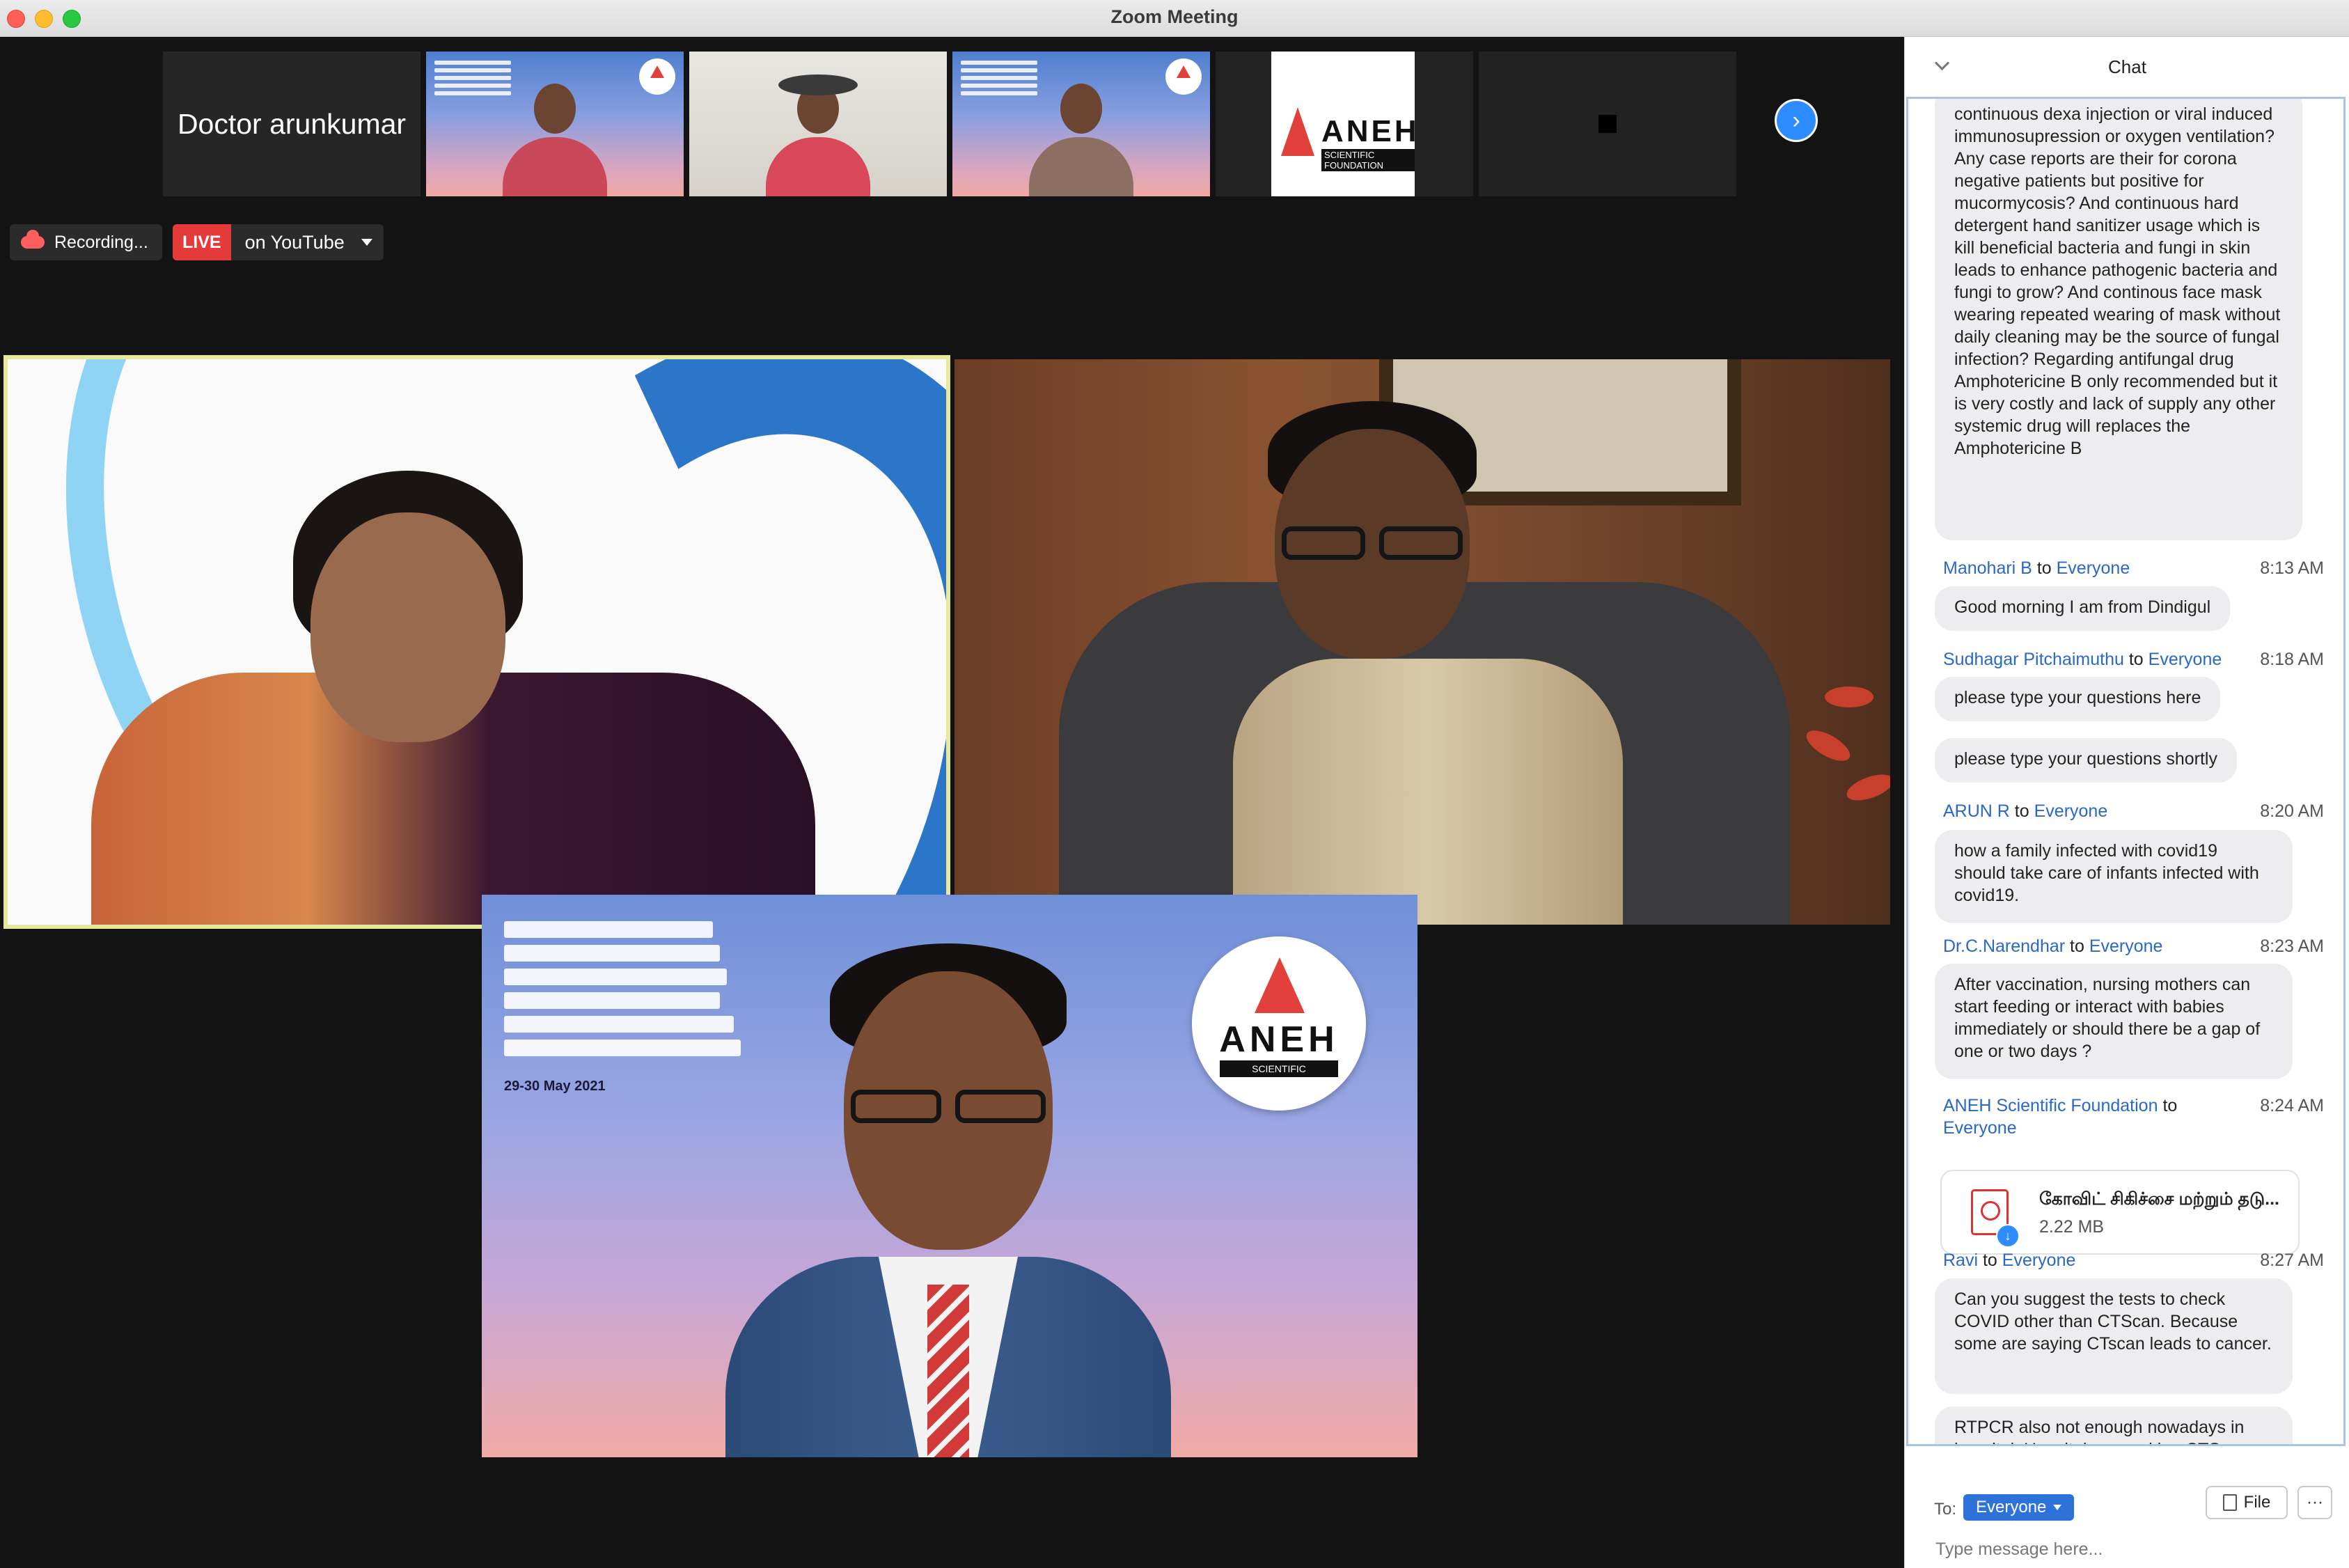  What do you see at coordinates (2086, 760) in the screenshot?
I see `chat-message-bubble: please type your questions shortly` at bounding box center [2086, 760].